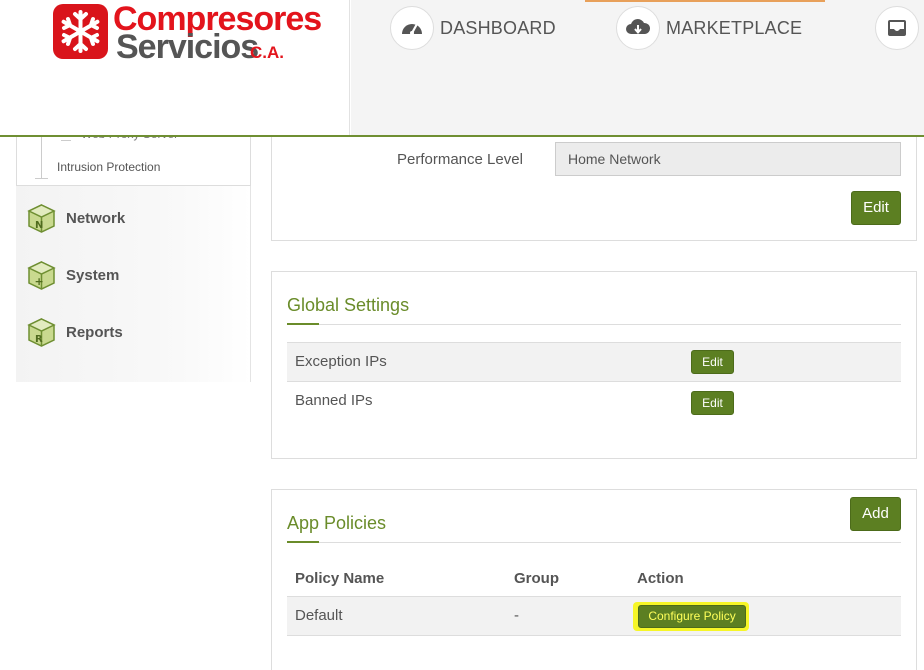 The image size is (924, 670). I want to click on column-header-action: Action, so click(660, 578).